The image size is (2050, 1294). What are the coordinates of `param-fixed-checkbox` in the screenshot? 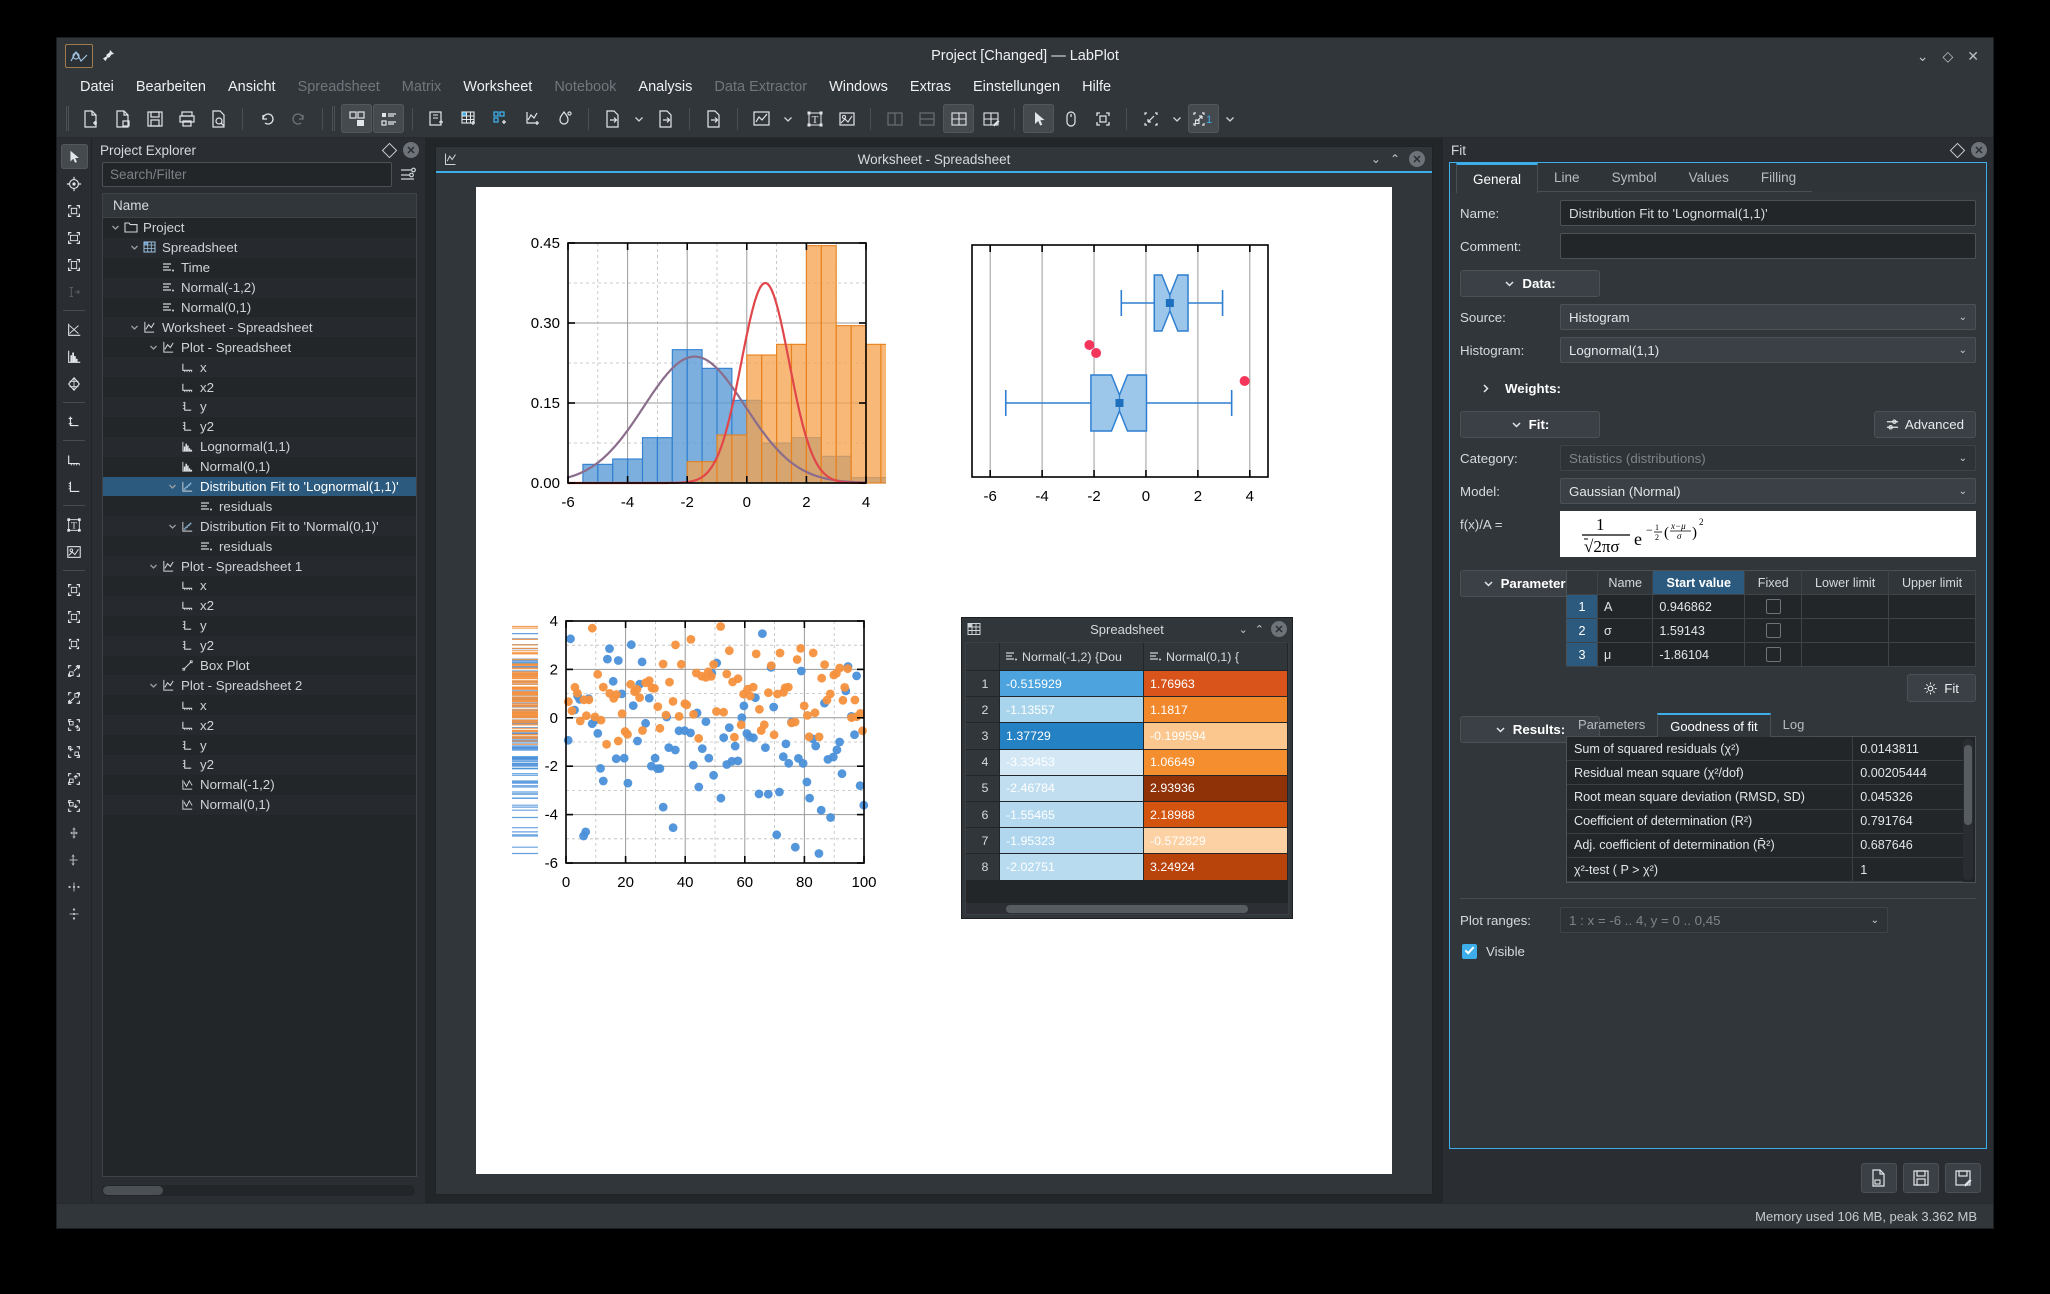 It's located at (1773, 606).